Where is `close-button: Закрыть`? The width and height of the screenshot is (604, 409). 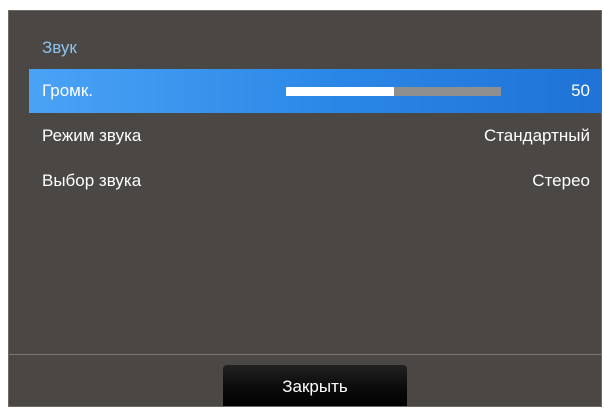 close-button: Закрыть is located at coordinates (315, 385).